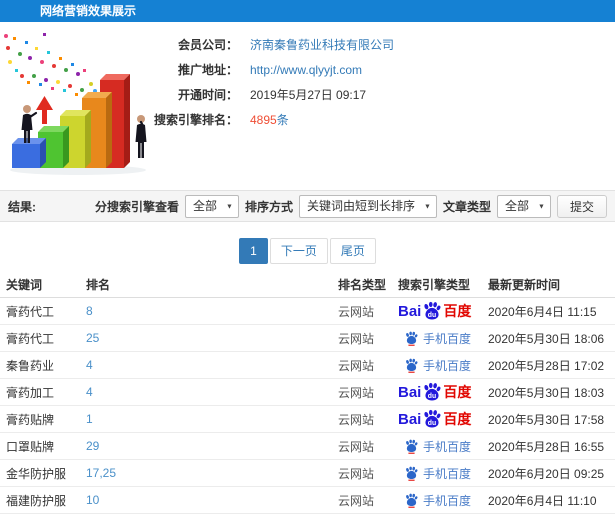  What do you see at coordinates (30, 446) in the screenshot?
I see `keyword-cell: 口罩贴牌` at bounding box center [30, 446].